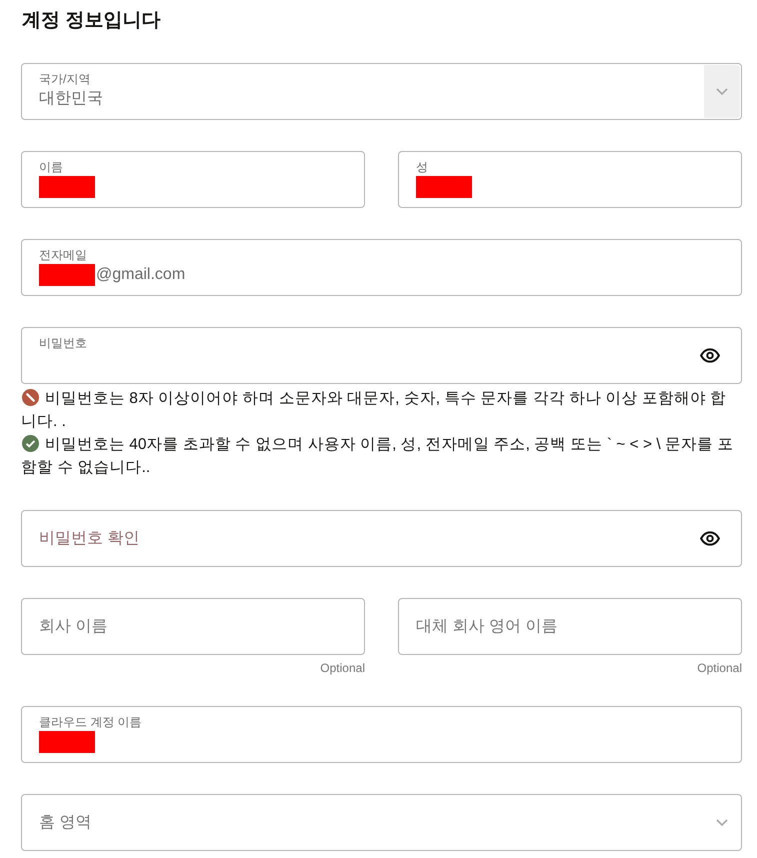  What do you see at coordinates (65, 823) in the screenshot?
I see `field-placeholder: 홈 영역` at bounding box center [65, 823].